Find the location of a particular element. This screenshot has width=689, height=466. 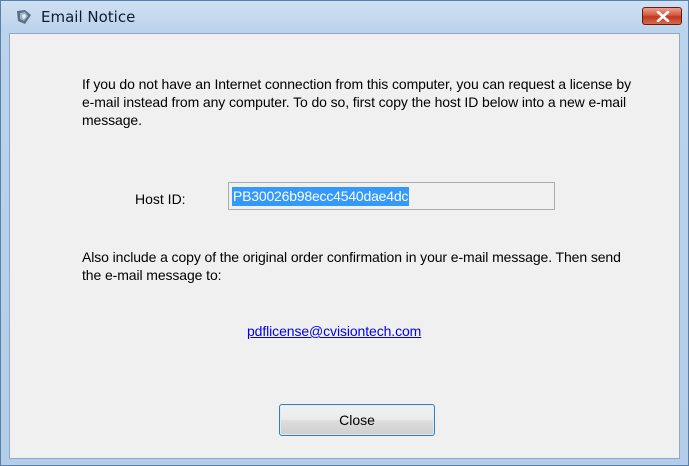

email-link: pdflicense@cvisiontech.com is located at coordinates (334, 331).